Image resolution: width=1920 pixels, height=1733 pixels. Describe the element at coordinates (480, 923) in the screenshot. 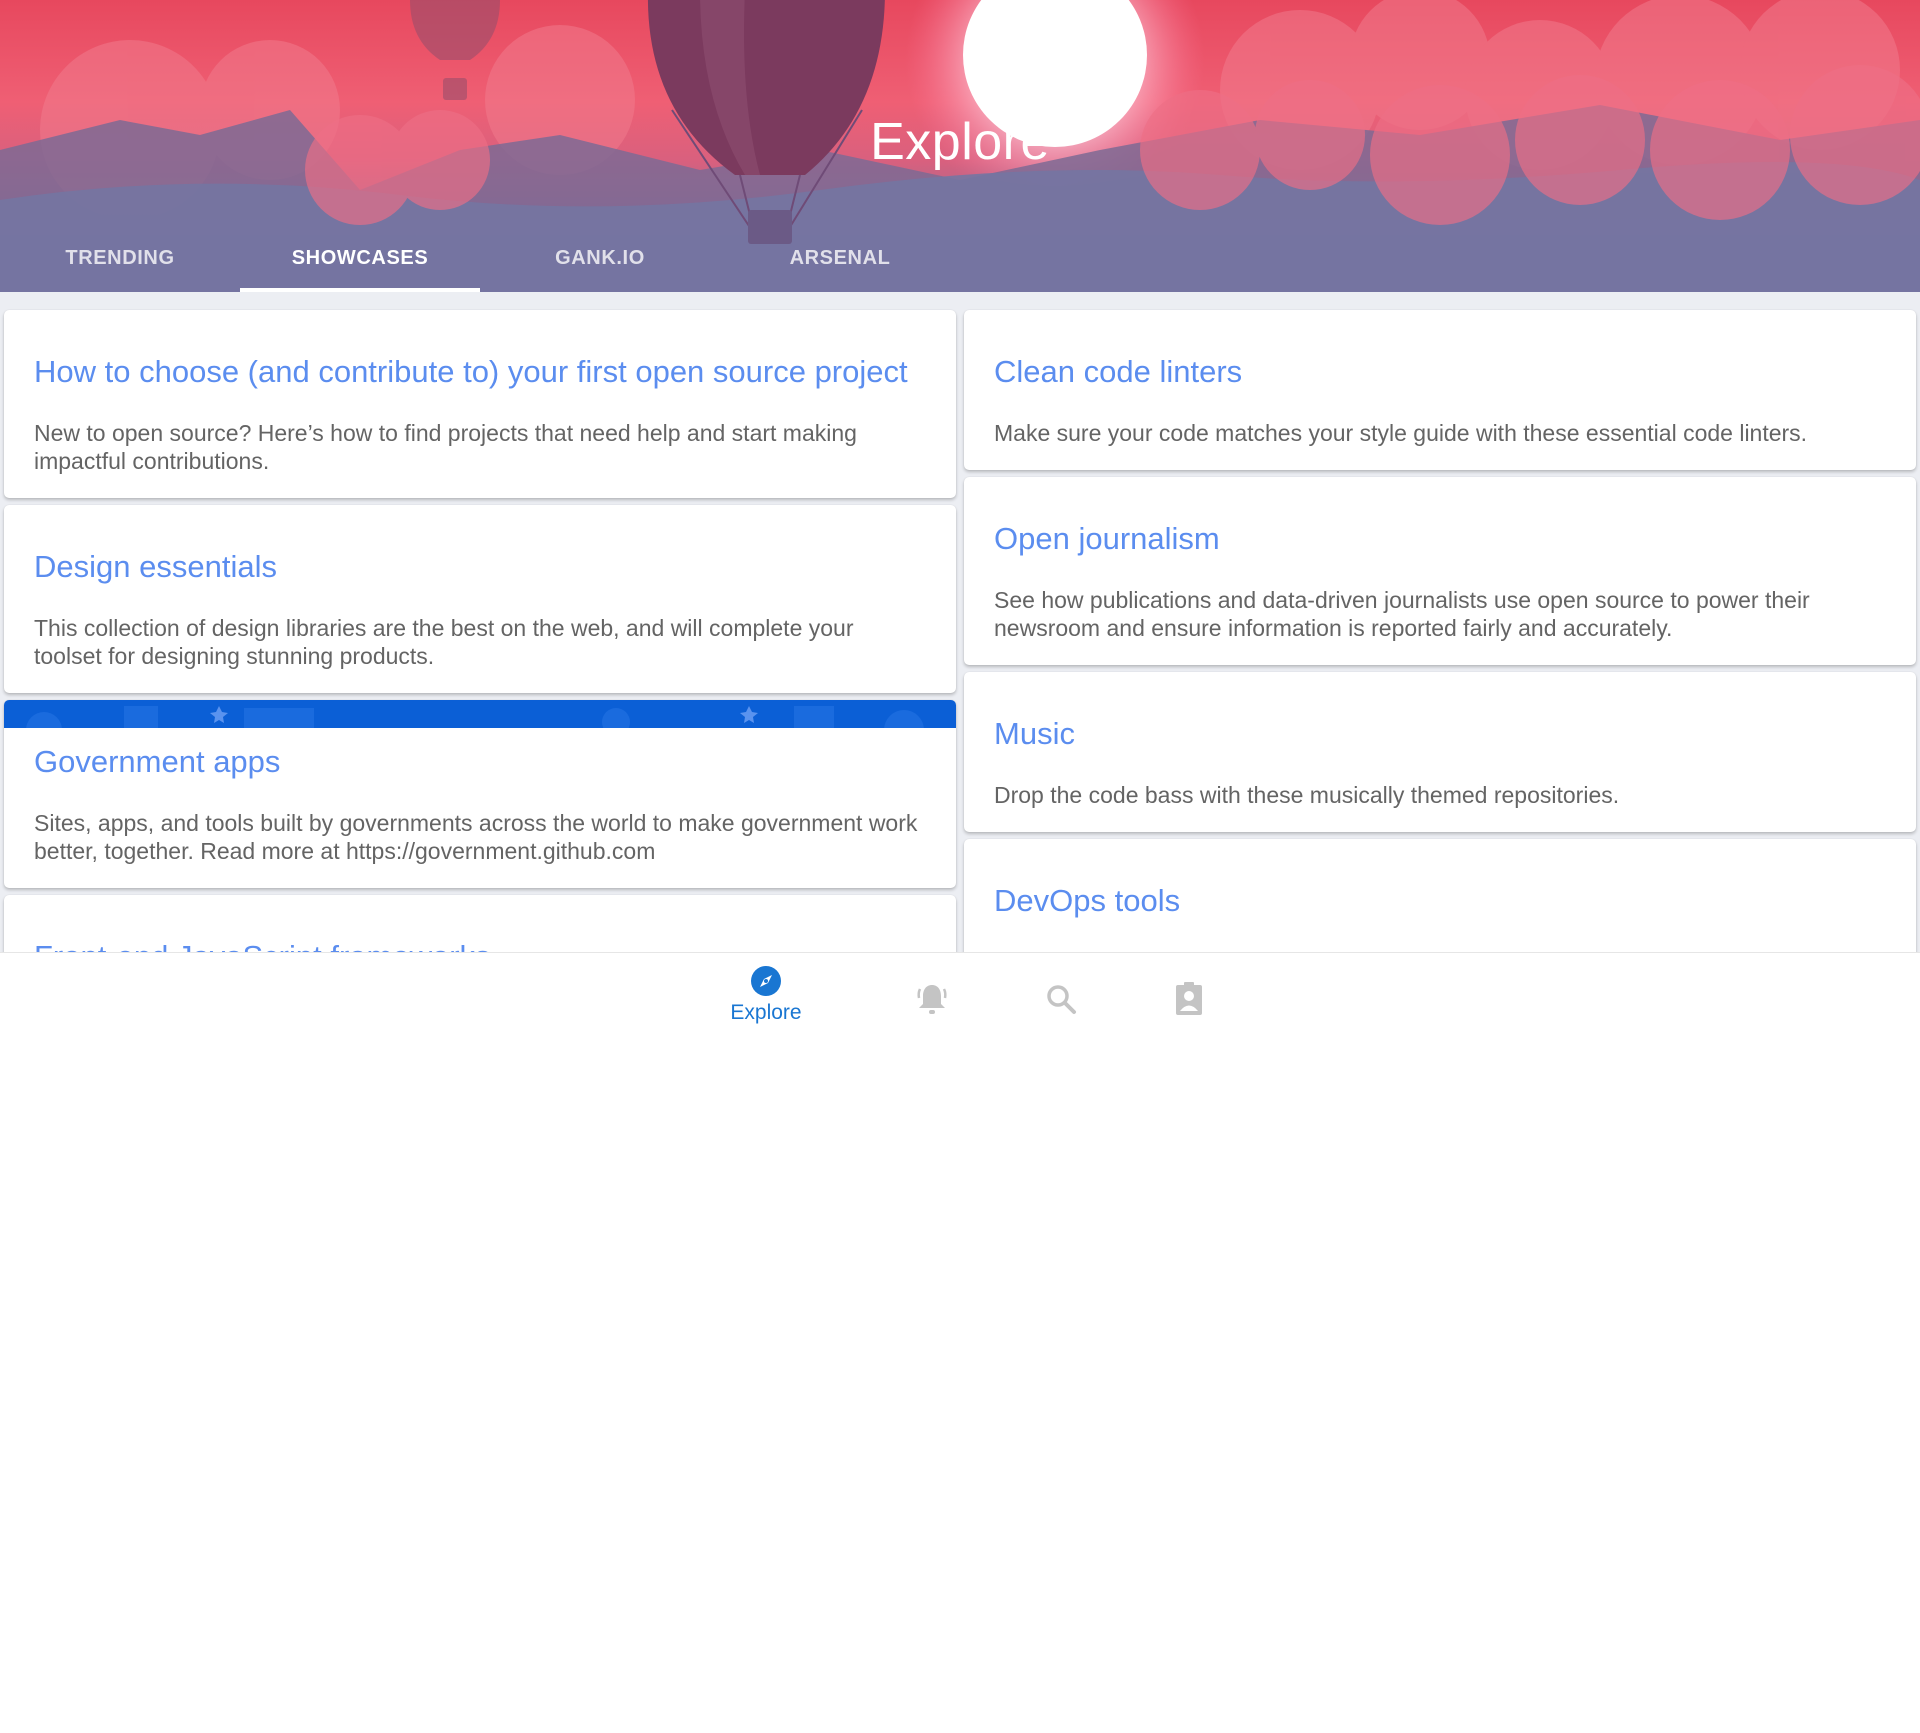

I see `showcase-card: Front-end JavaScript frameworks` at that location.